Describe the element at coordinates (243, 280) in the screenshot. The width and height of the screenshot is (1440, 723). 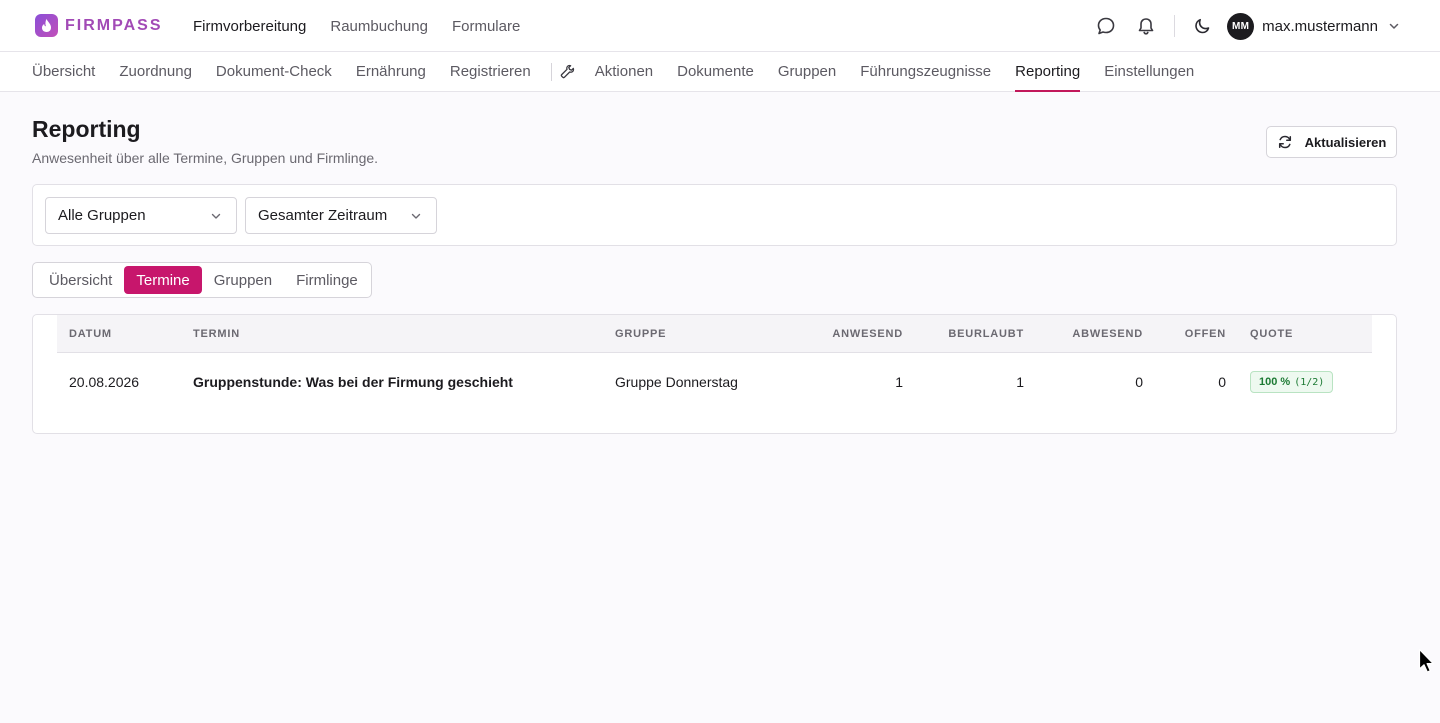
I see `view-tab-gruppen: Gruppen` at that location.